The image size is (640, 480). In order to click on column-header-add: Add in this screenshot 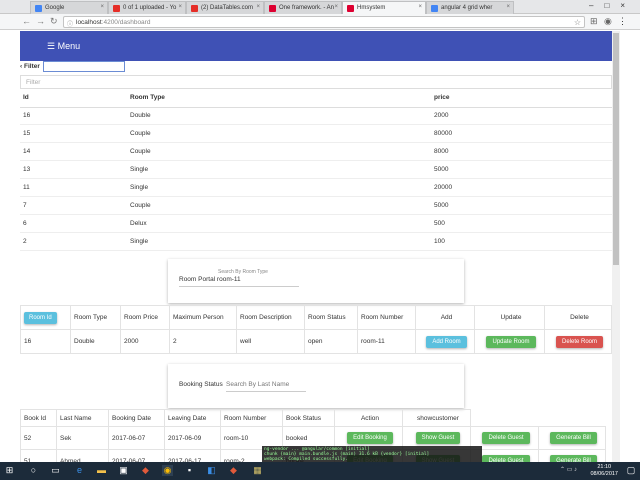, I will do `click(445, 317)`.